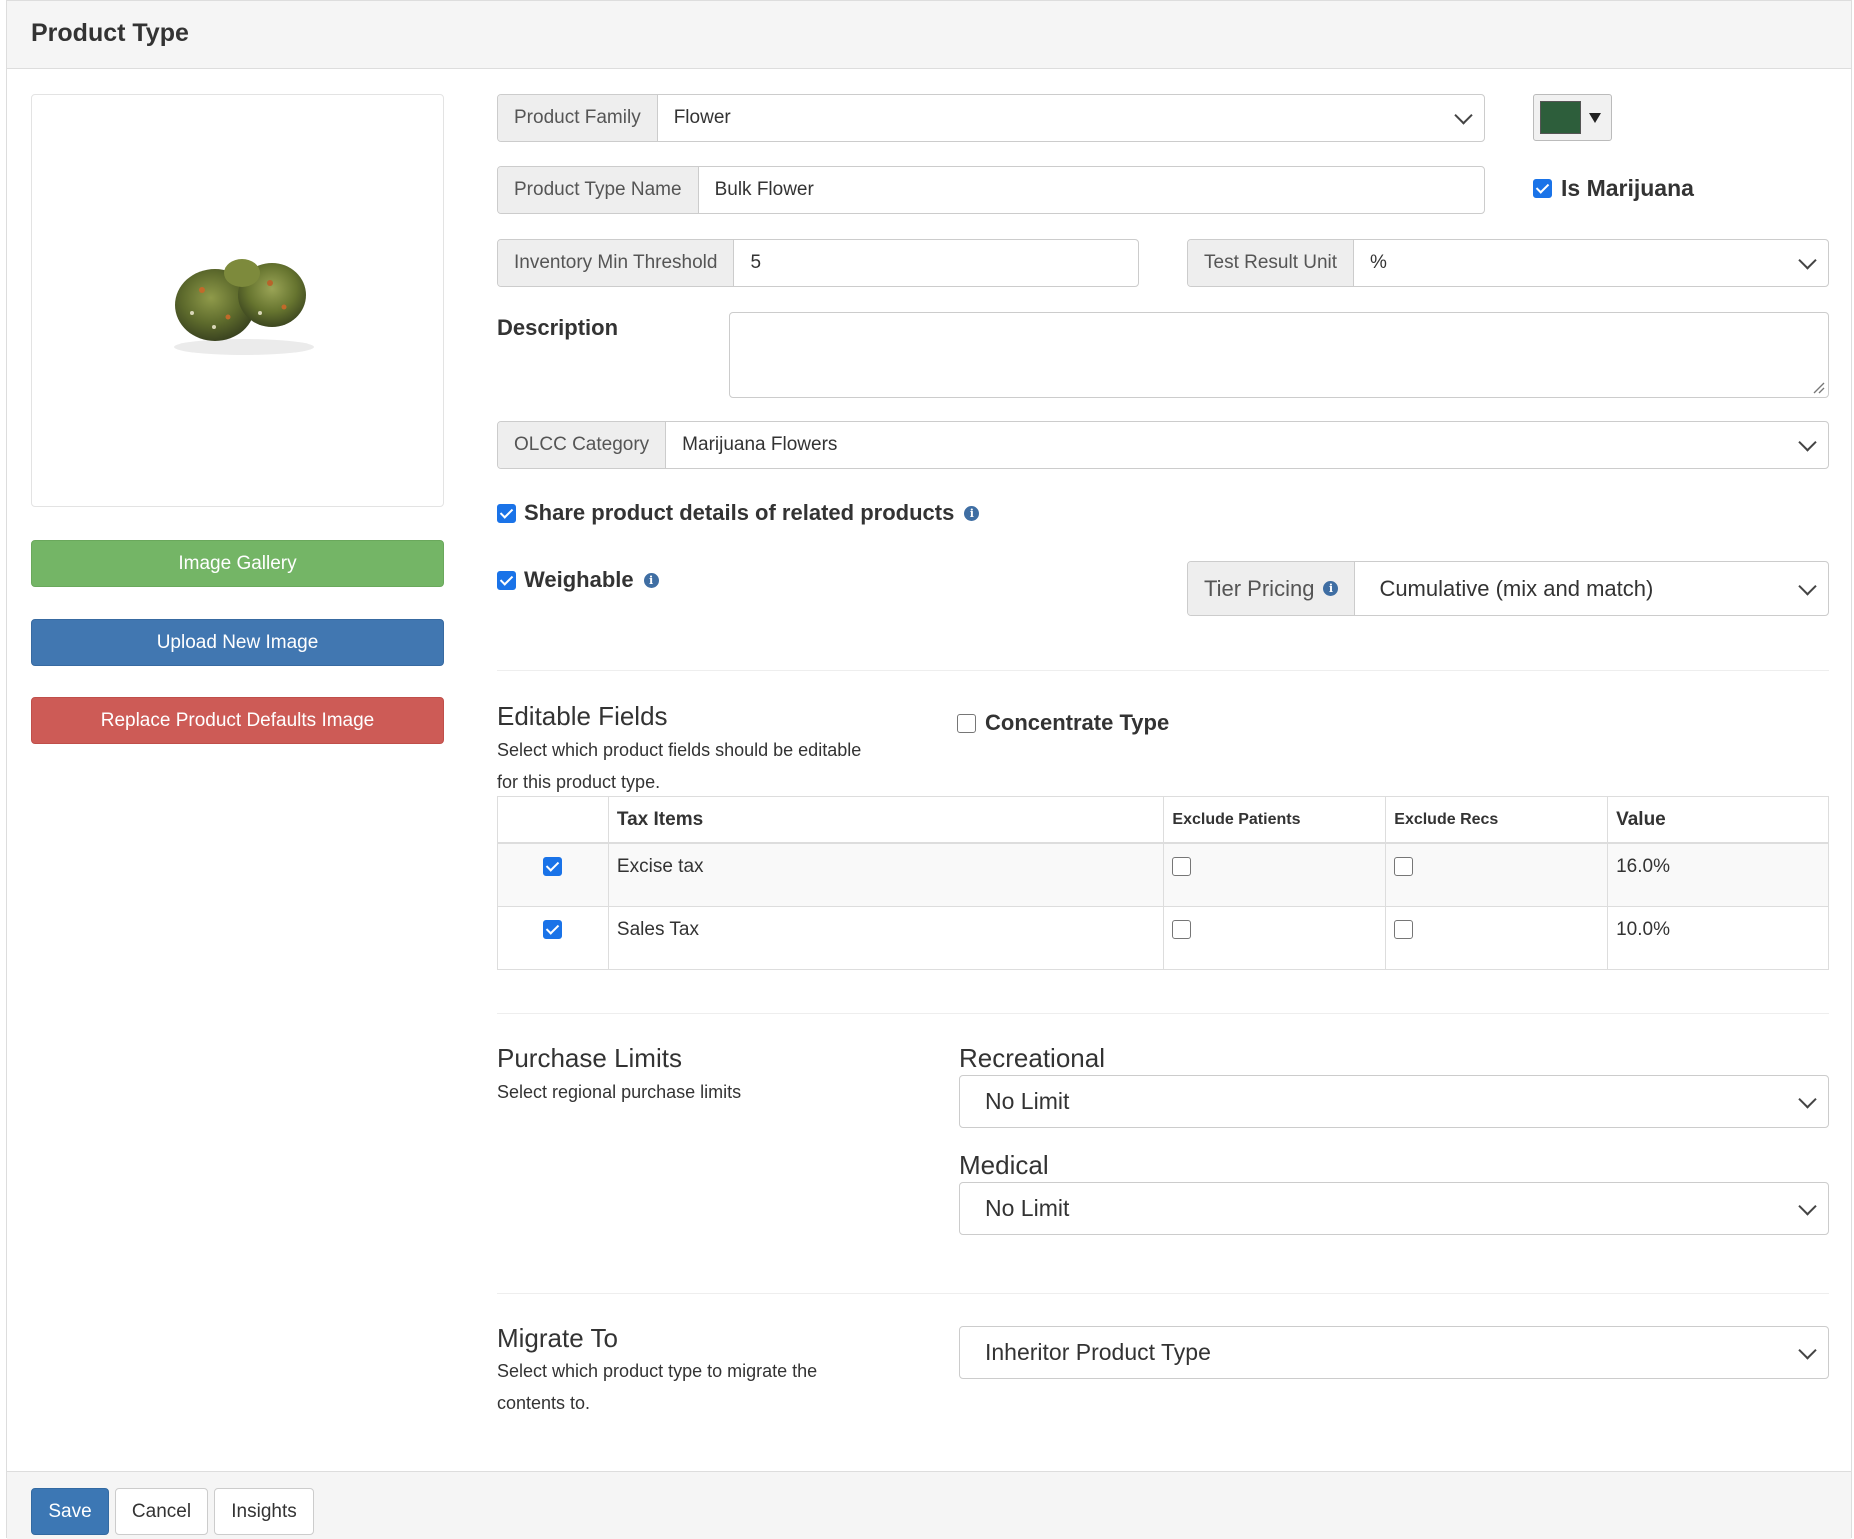 The width and height of the screenshot is (1854, 1539). I want to click on is-marijuana-checkbox, so click(1542, 188).